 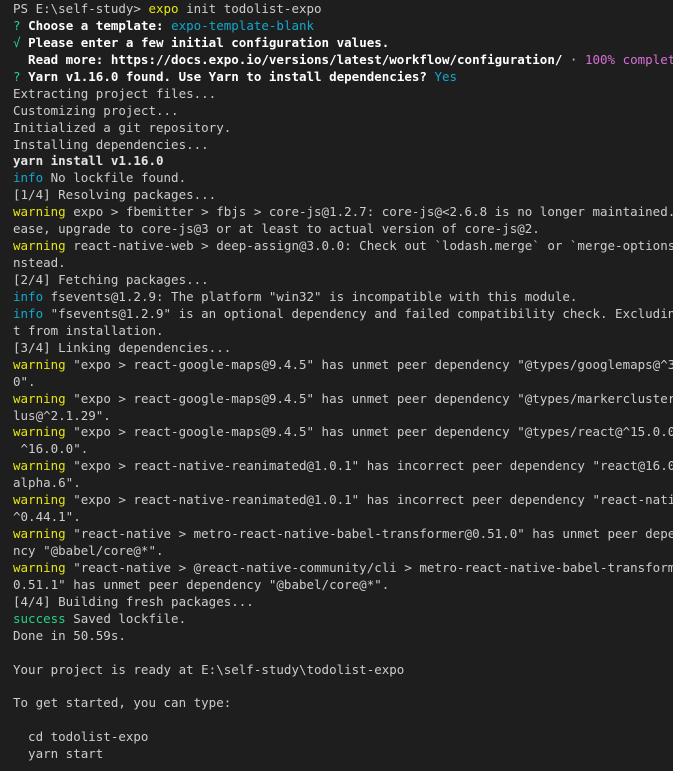 What do you see at coordinates (343, 551) in the screenshot?
I see `terminal-line: ncy "@babel/core@*".` at bounding box center [343, 551].